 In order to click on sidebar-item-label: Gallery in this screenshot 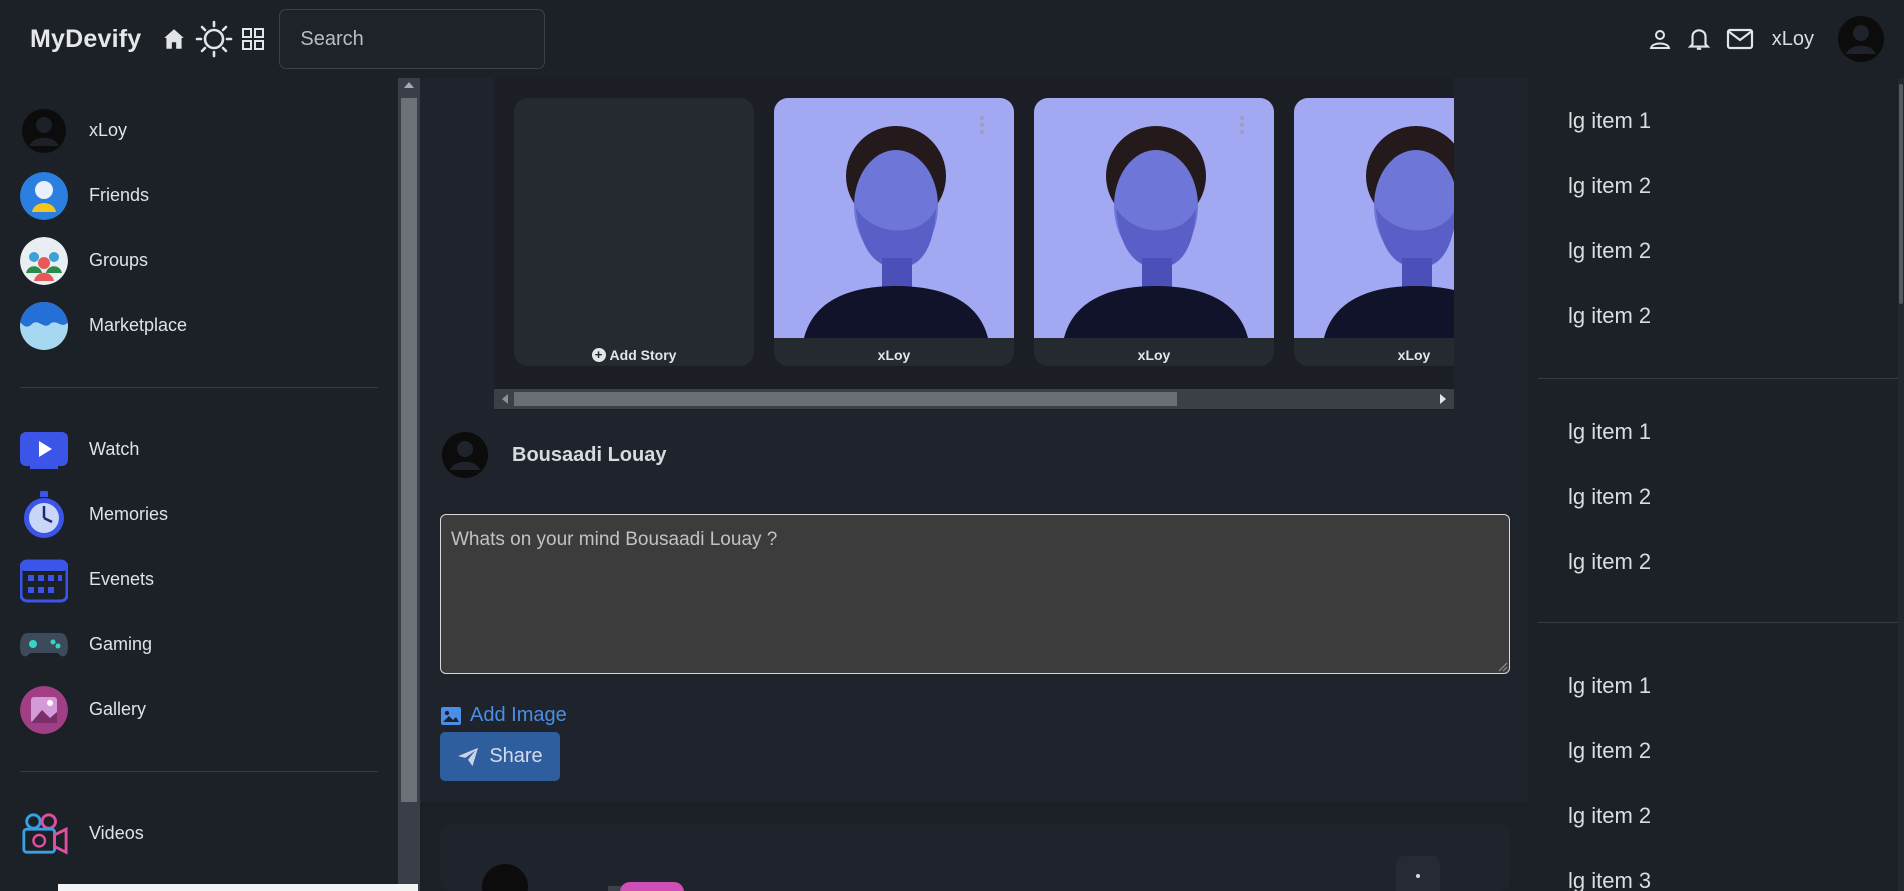, I will do `click(118, 709)`.